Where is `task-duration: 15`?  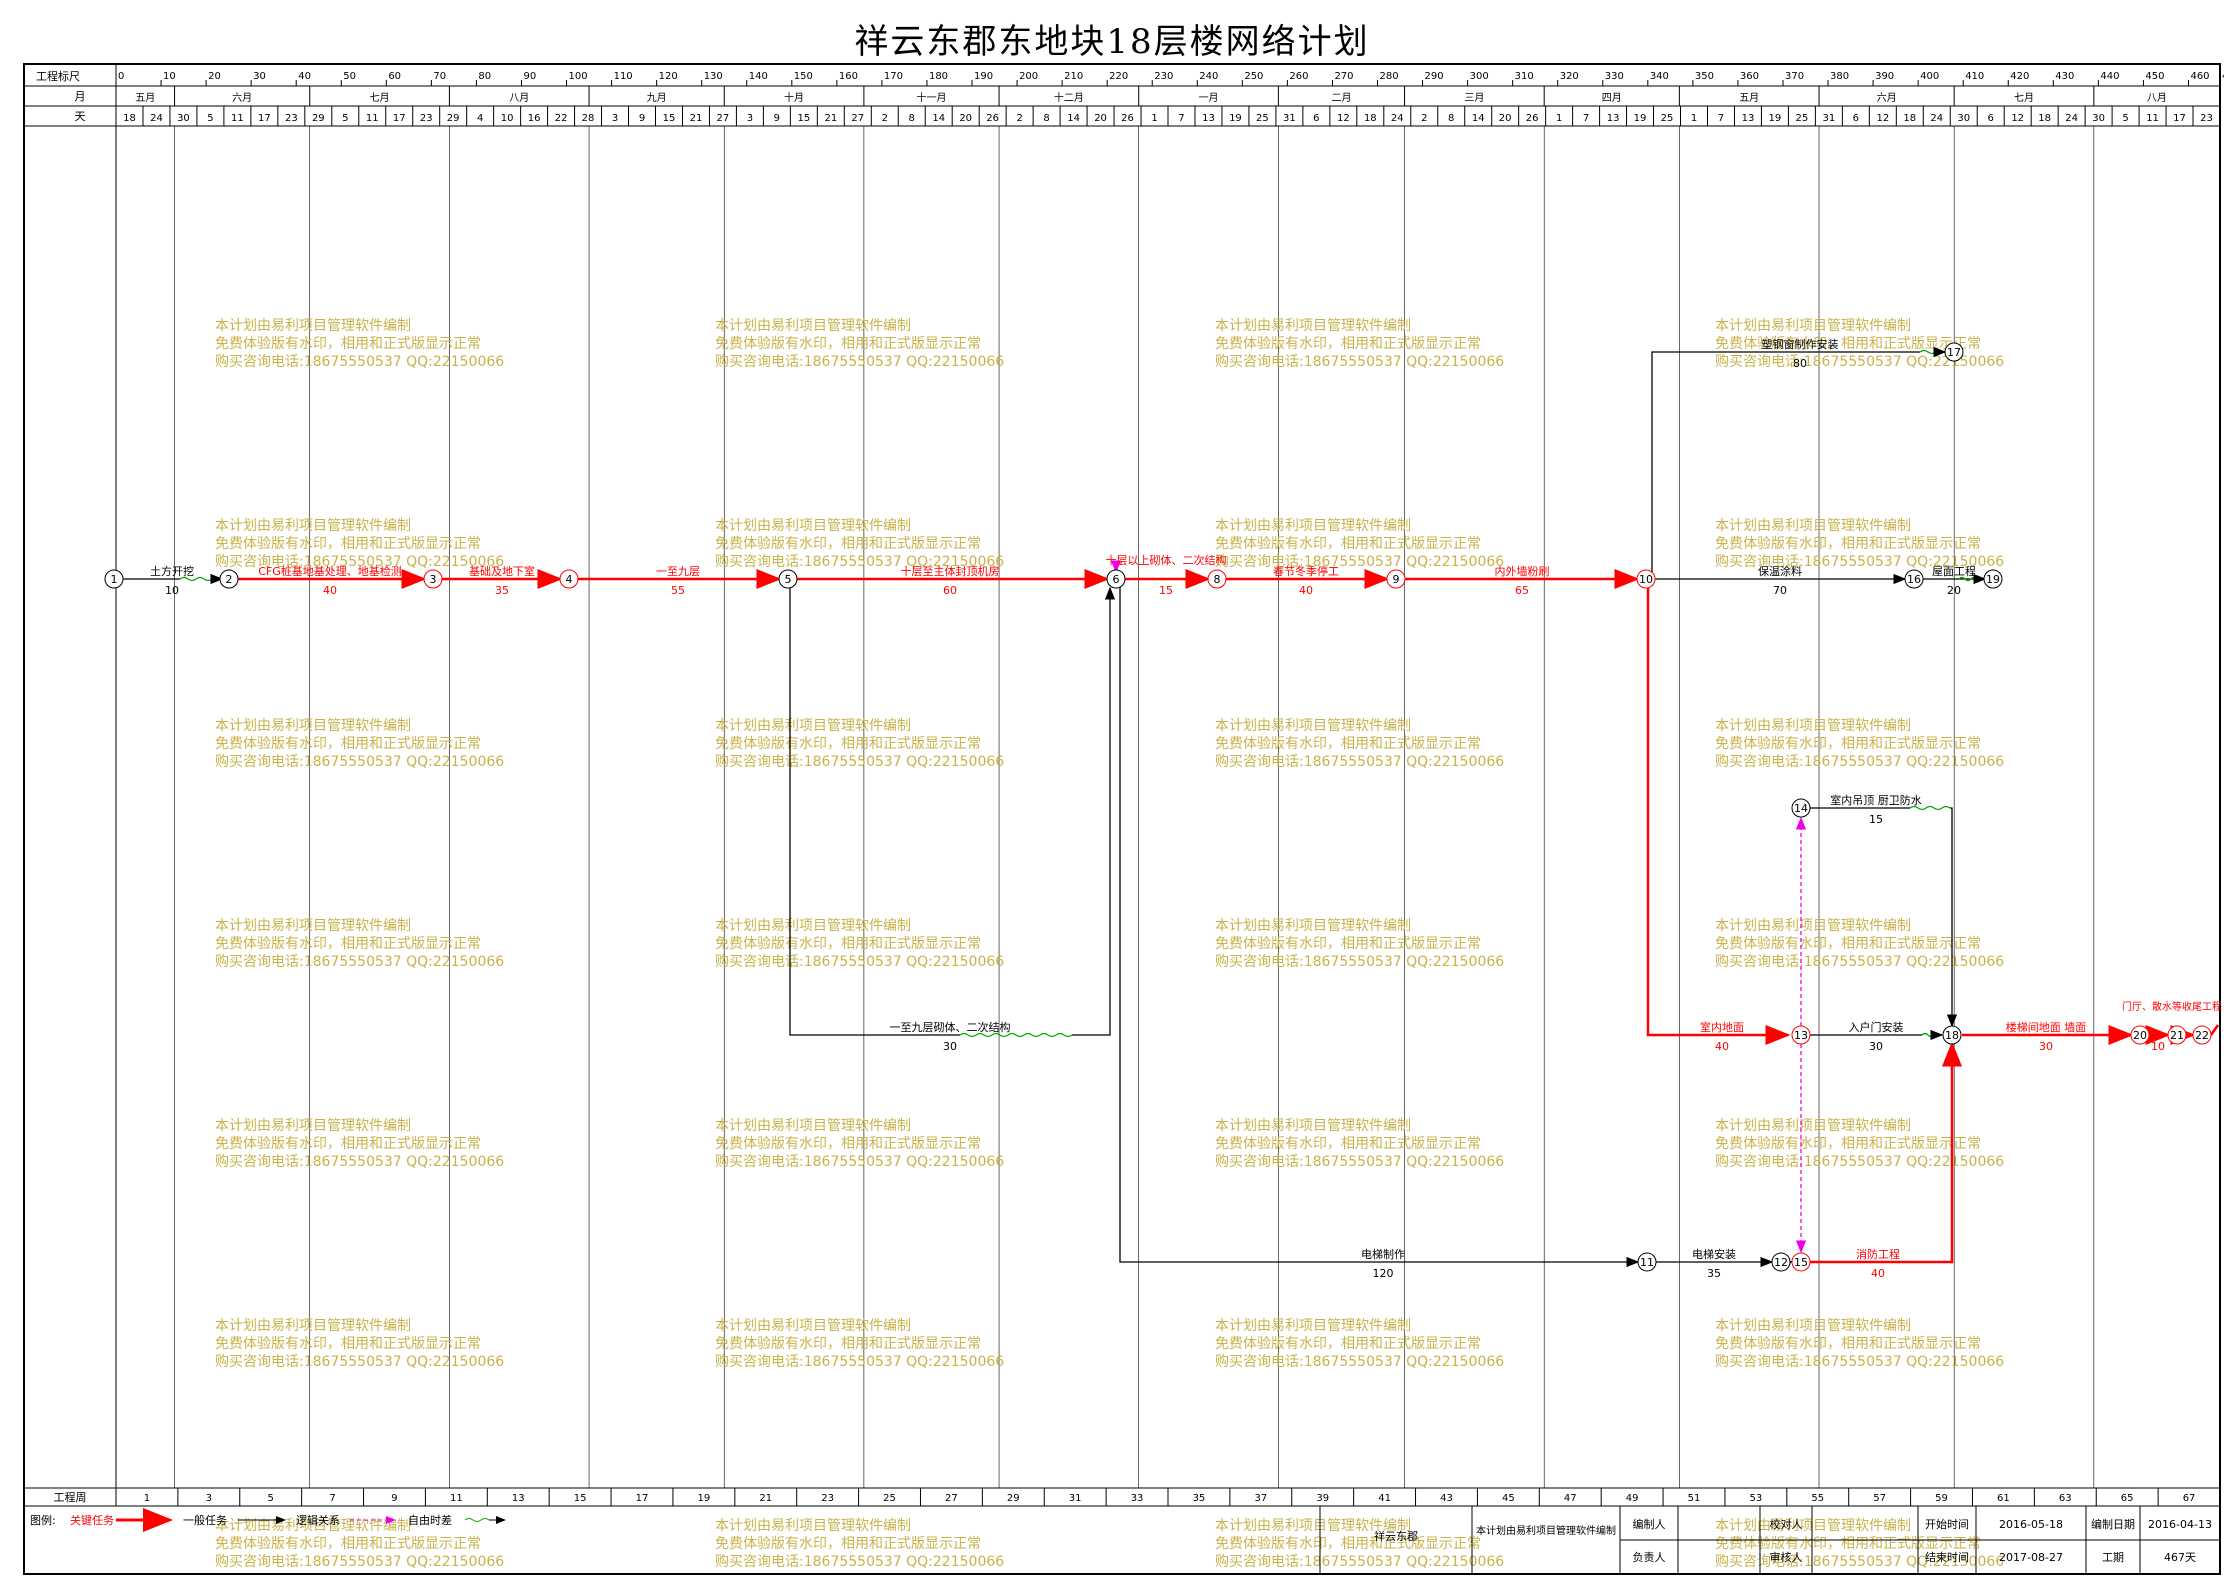
task-duration: 15 is located at coordinates (1166, 590).